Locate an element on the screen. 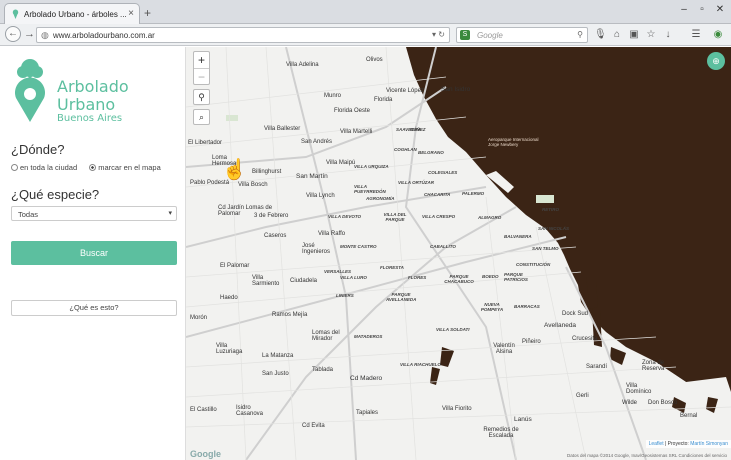  hand-cursor-icon: ☝ is located at coordinates (234, 170).